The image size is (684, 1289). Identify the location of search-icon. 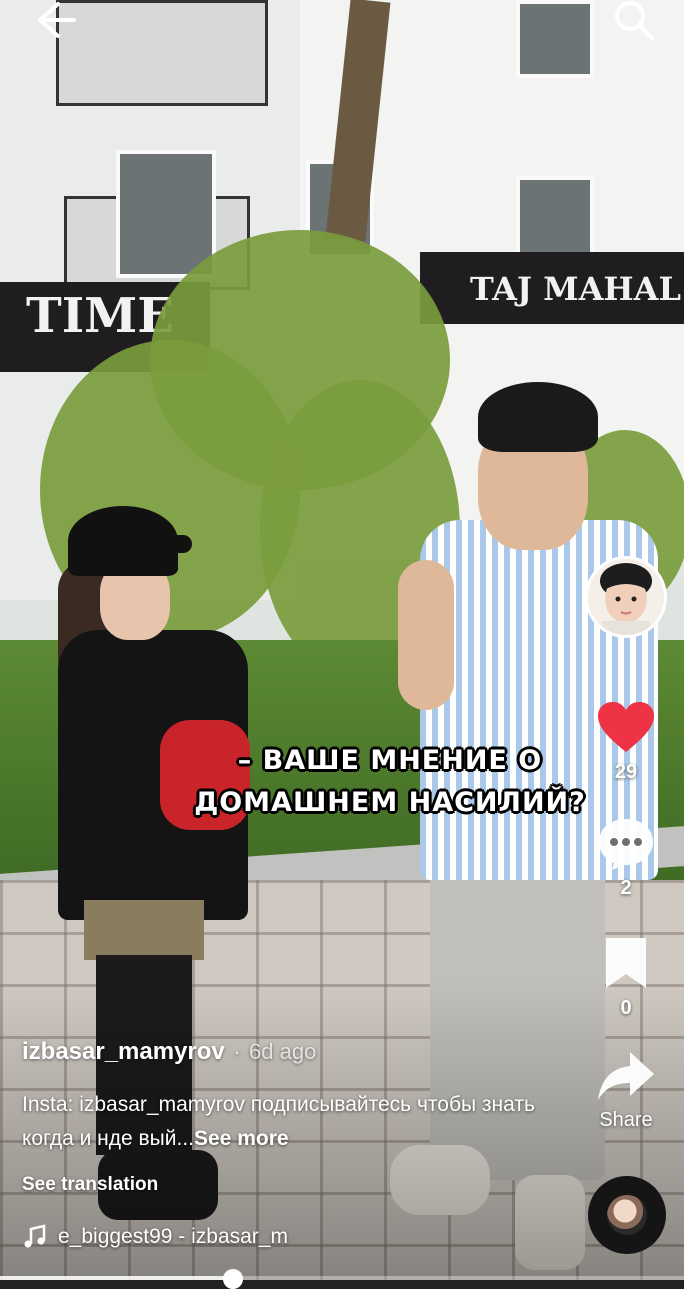
(634, 20).